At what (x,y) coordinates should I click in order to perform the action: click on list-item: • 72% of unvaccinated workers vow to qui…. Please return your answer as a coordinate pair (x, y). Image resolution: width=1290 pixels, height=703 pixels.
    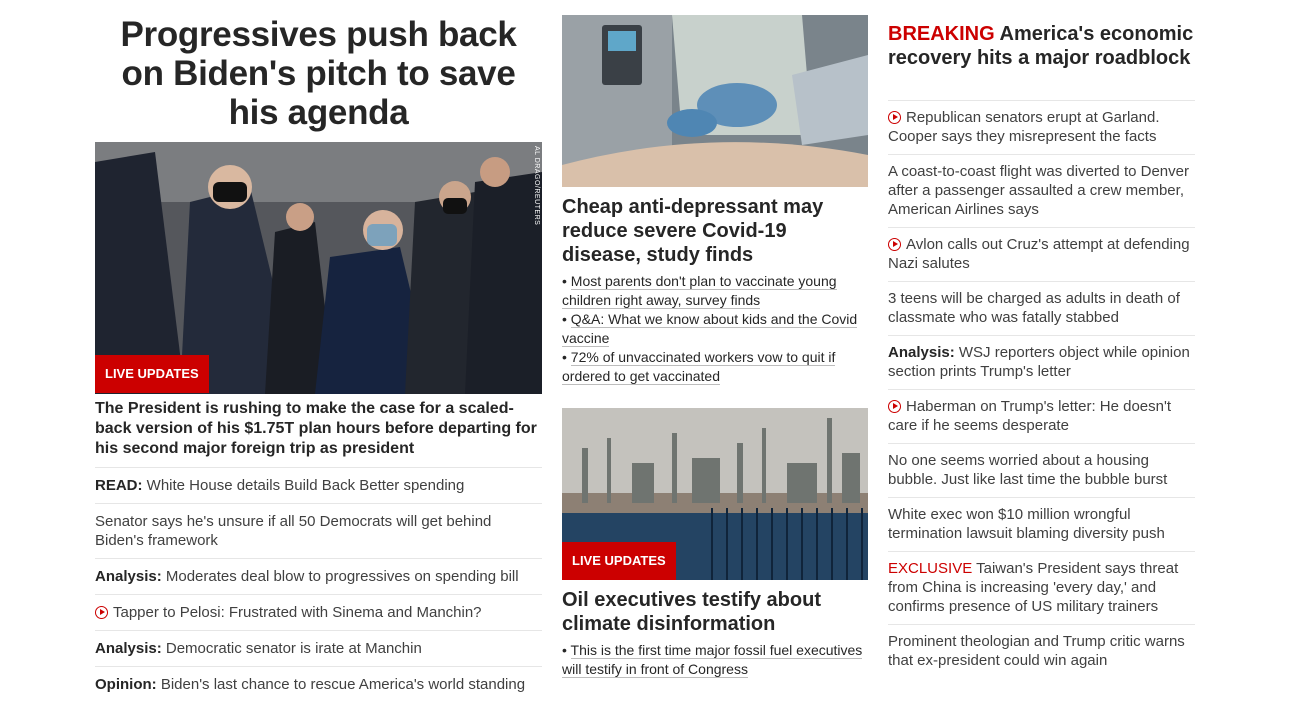
    Looking at the image, I should click on (715, 367).